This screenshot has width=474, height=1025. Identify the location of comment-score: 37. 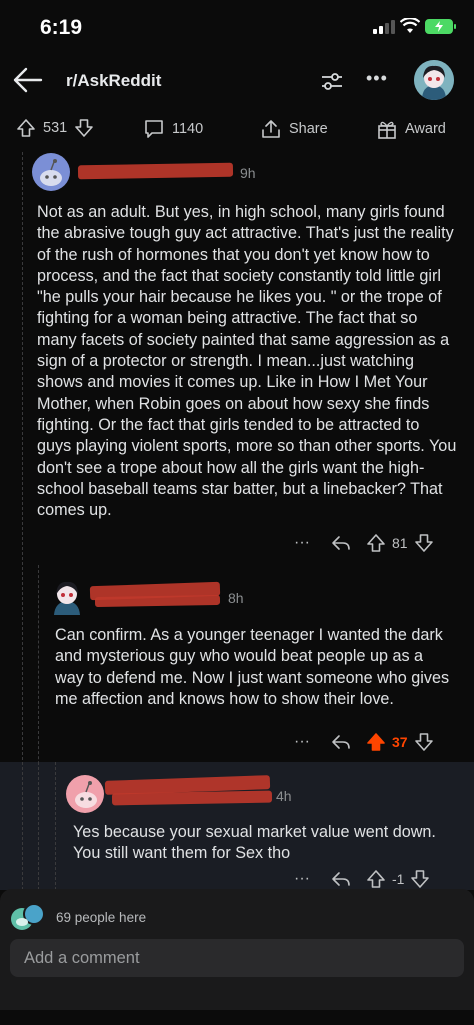
(400, 742).